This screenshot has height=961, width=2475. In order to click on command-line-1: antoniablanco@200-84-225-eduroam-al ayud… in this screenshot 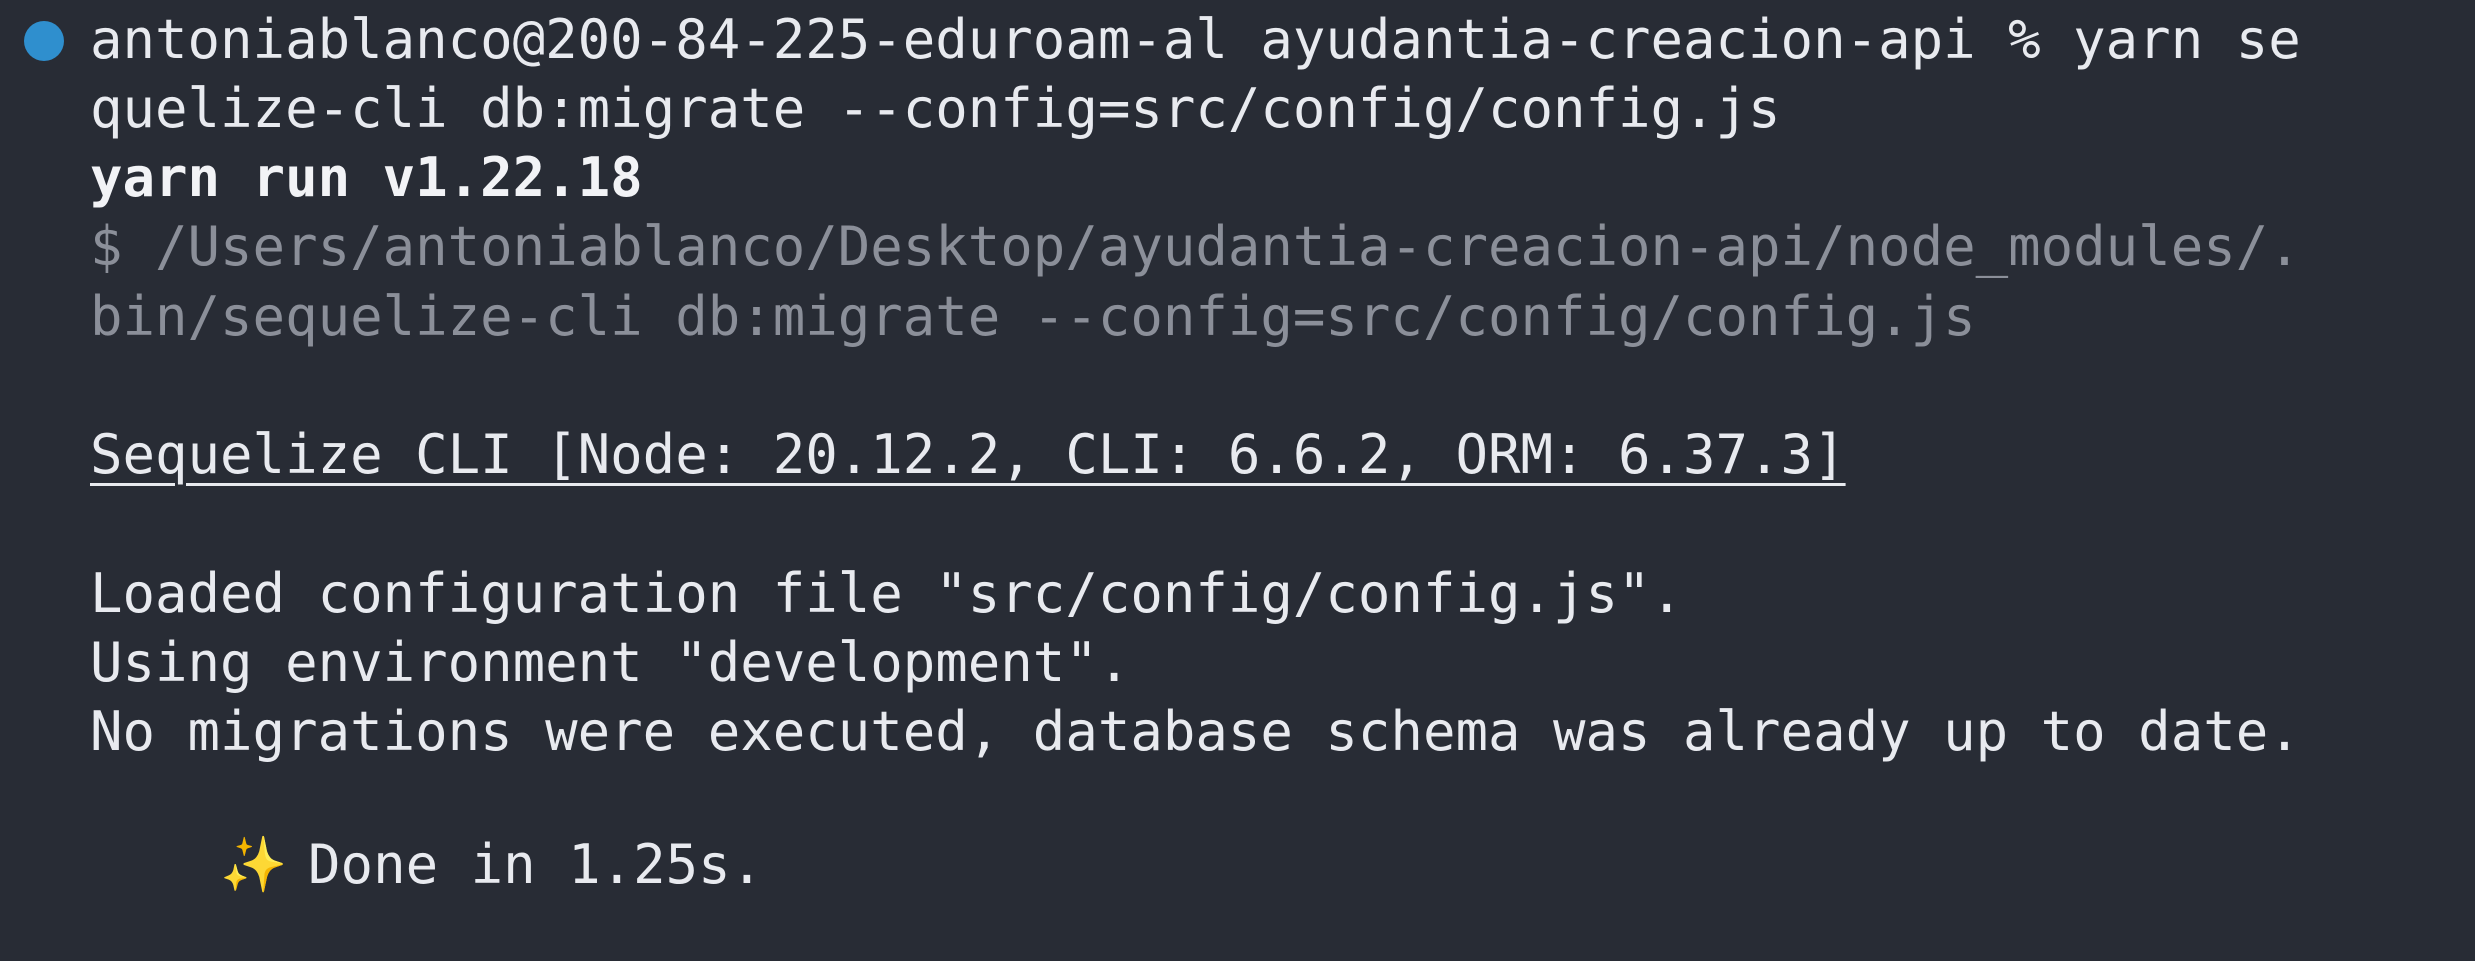, I will do `click(1195, 39)`.